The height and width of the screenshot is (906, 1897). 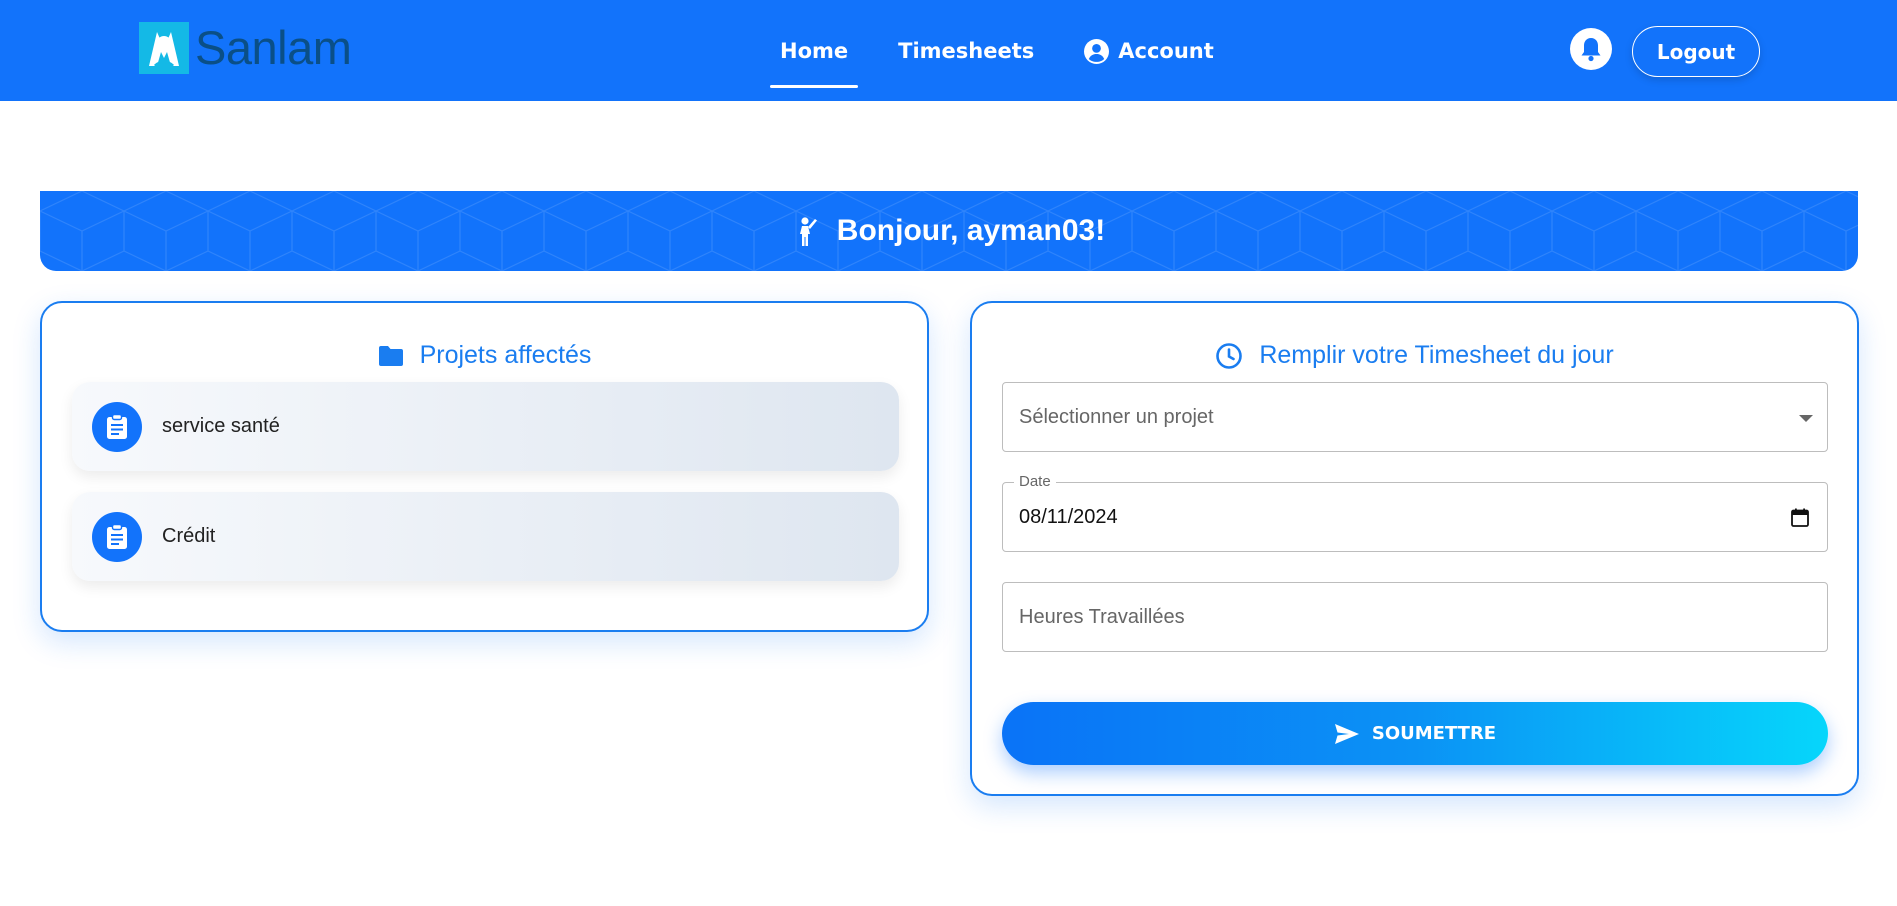 I want to click on greeting-content: Bonjour, ayman03!, so click(x=949, y=231).